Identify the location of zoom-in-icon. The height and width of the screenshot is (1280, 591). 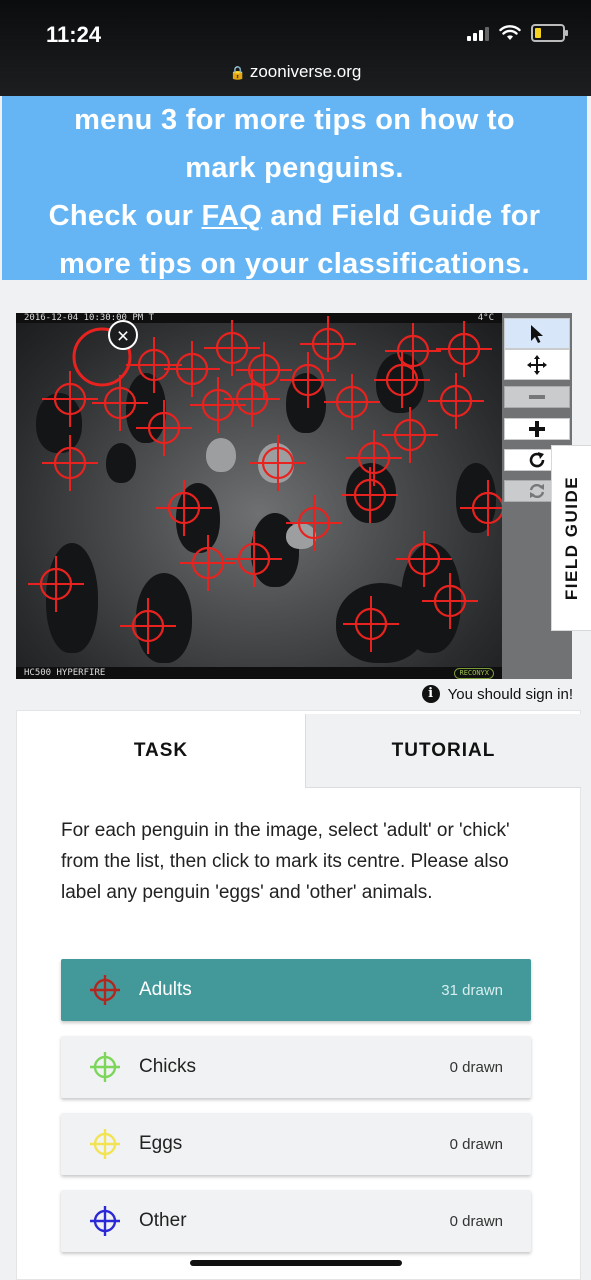
(537, 429).